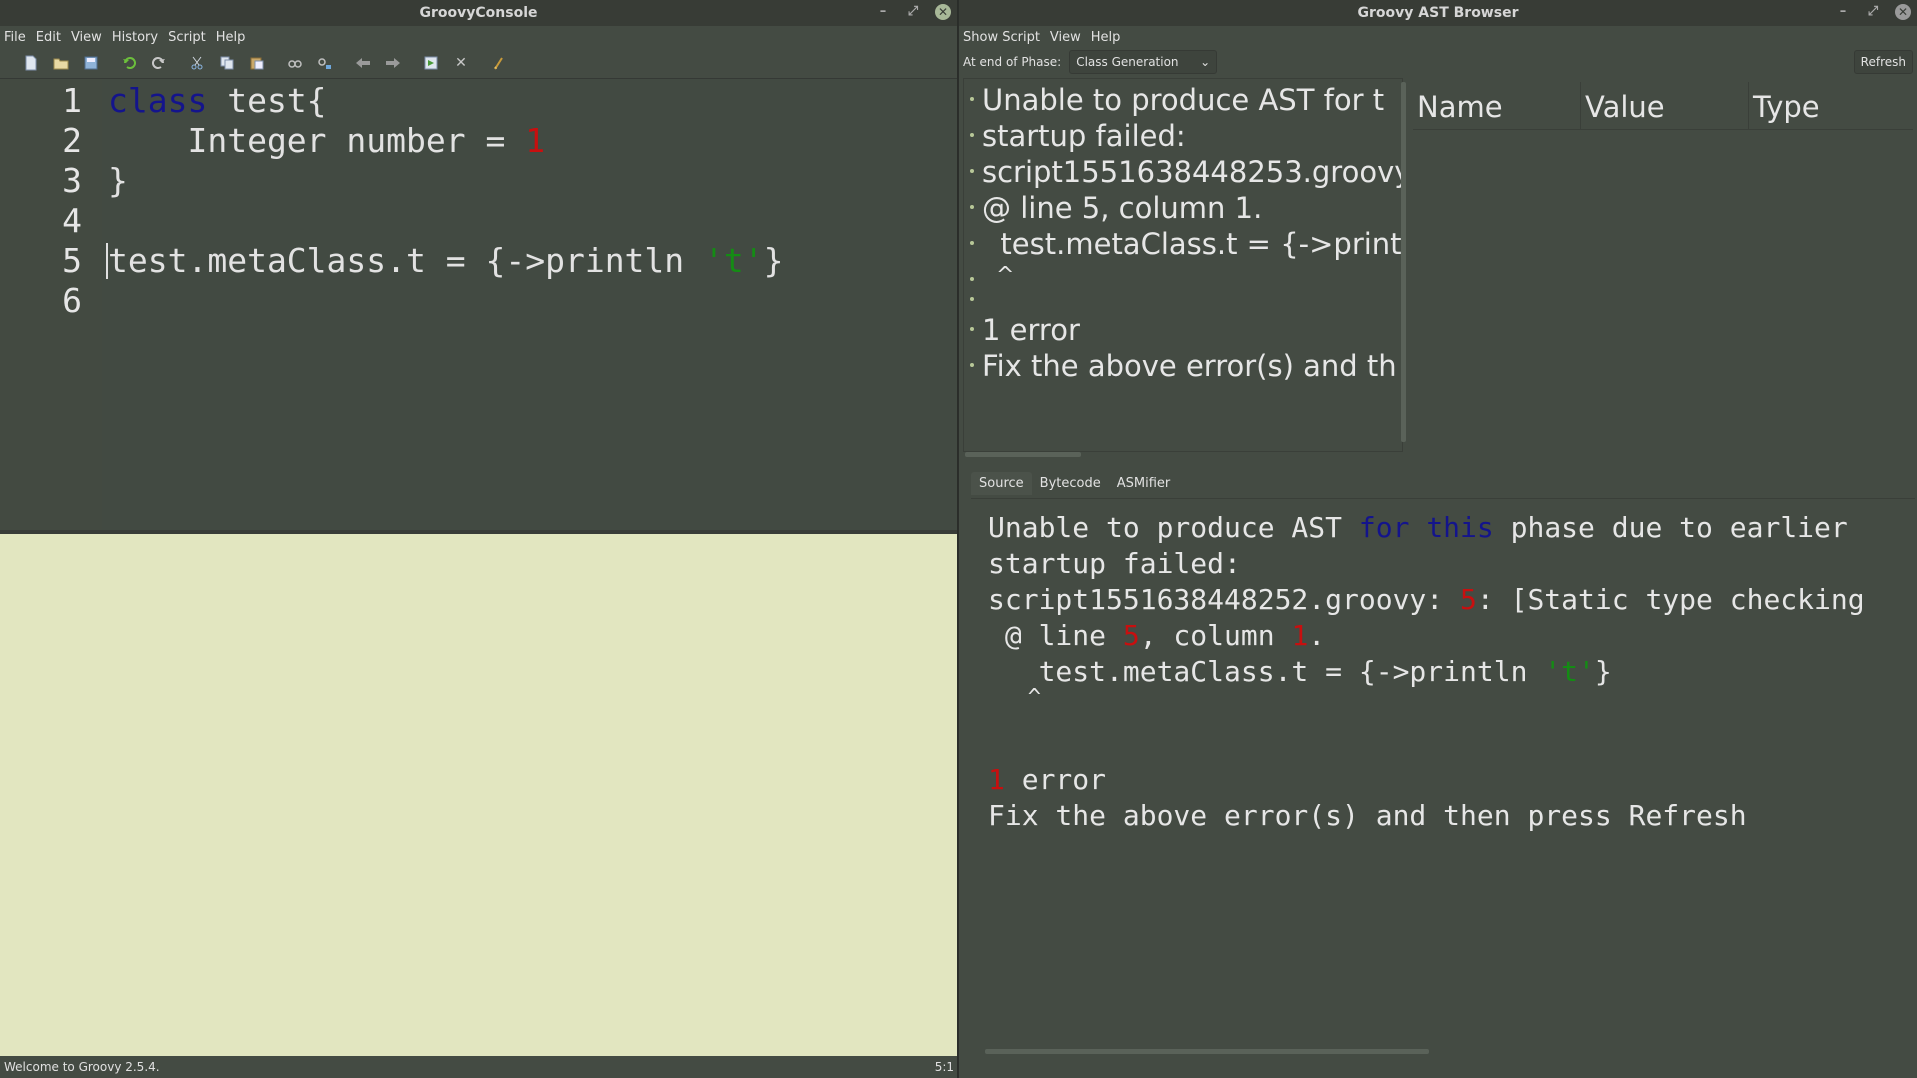 This screenshot has height=1078, width=1917. I want to click on source-line-4: @ line 5, column 1., so click(1156, 635).